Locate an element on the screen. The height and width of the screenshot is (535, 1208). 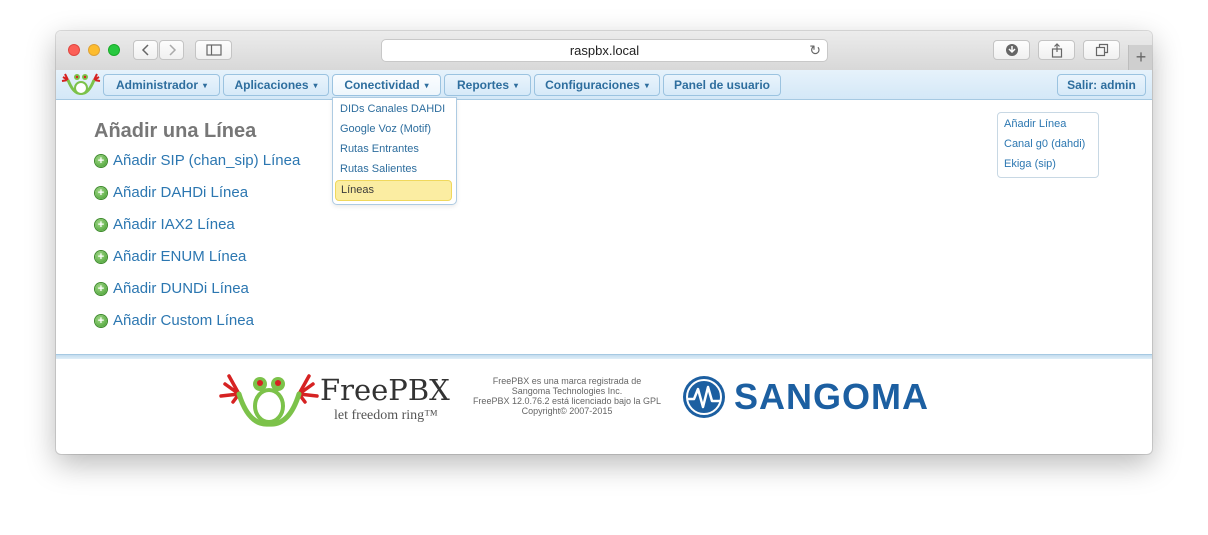
forward-button is located at coordinates (171, 50).